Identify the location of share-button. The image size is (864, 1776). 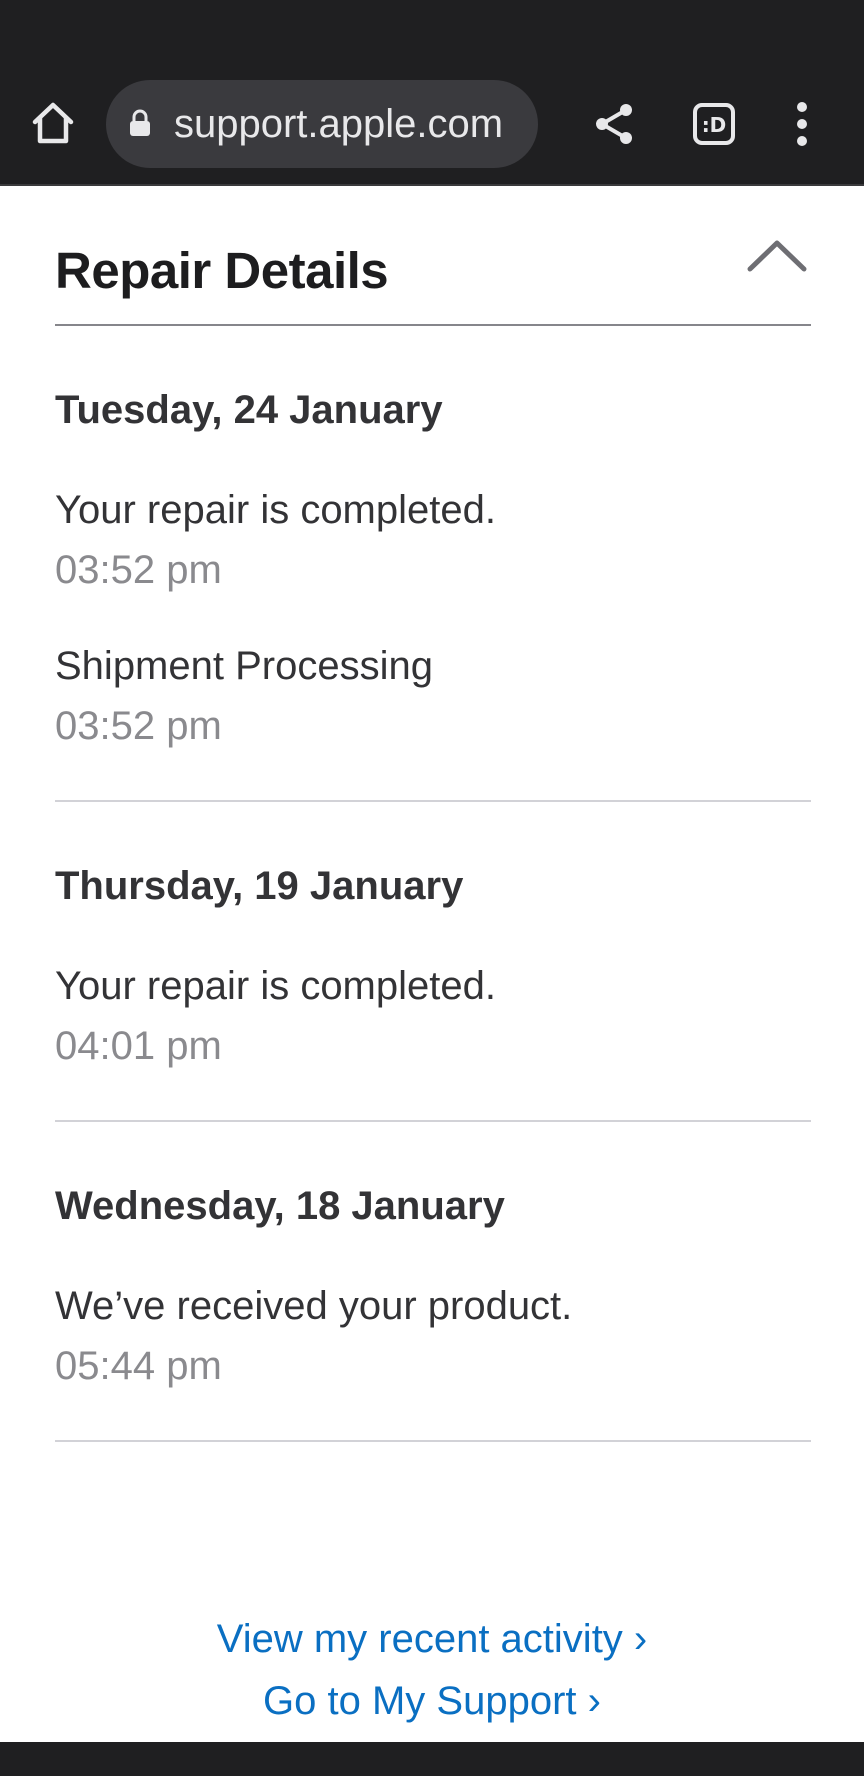
(614, 124).